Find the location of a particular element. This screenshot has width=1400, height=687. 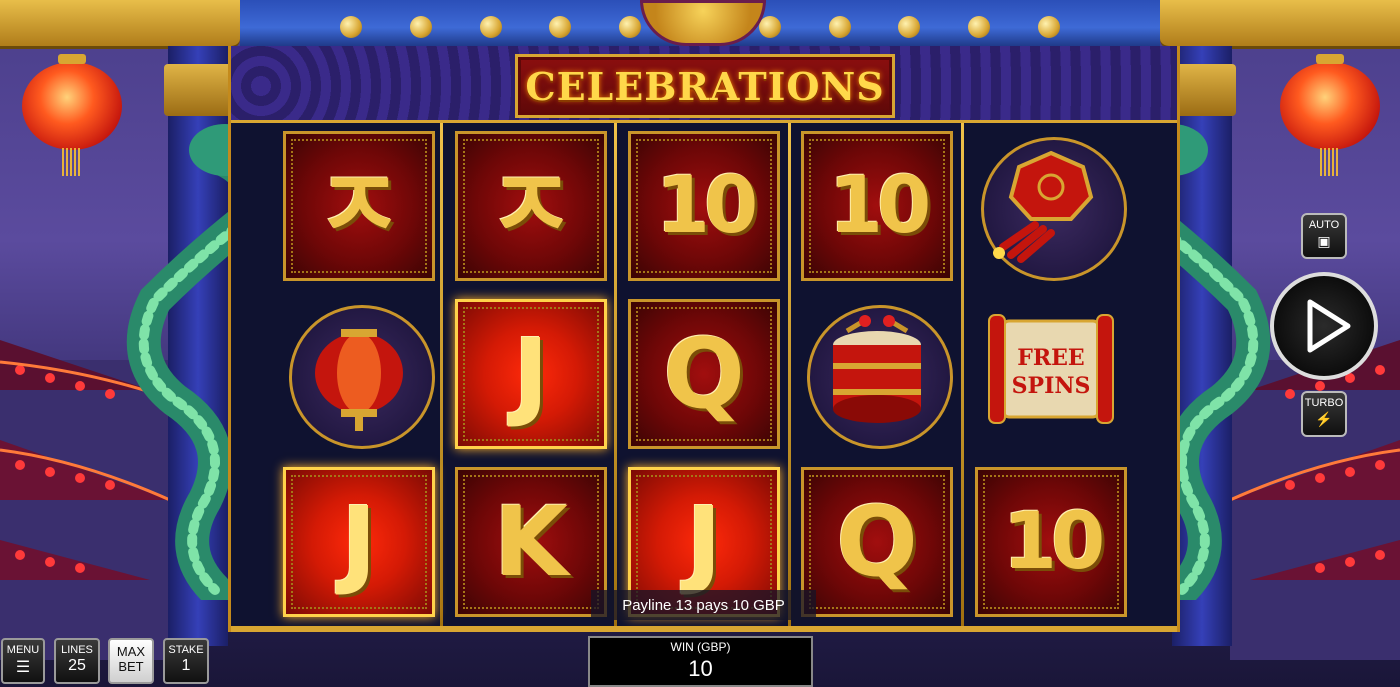

autoplay-button: AUTO ▣ is located at coordinates (1324, 236).